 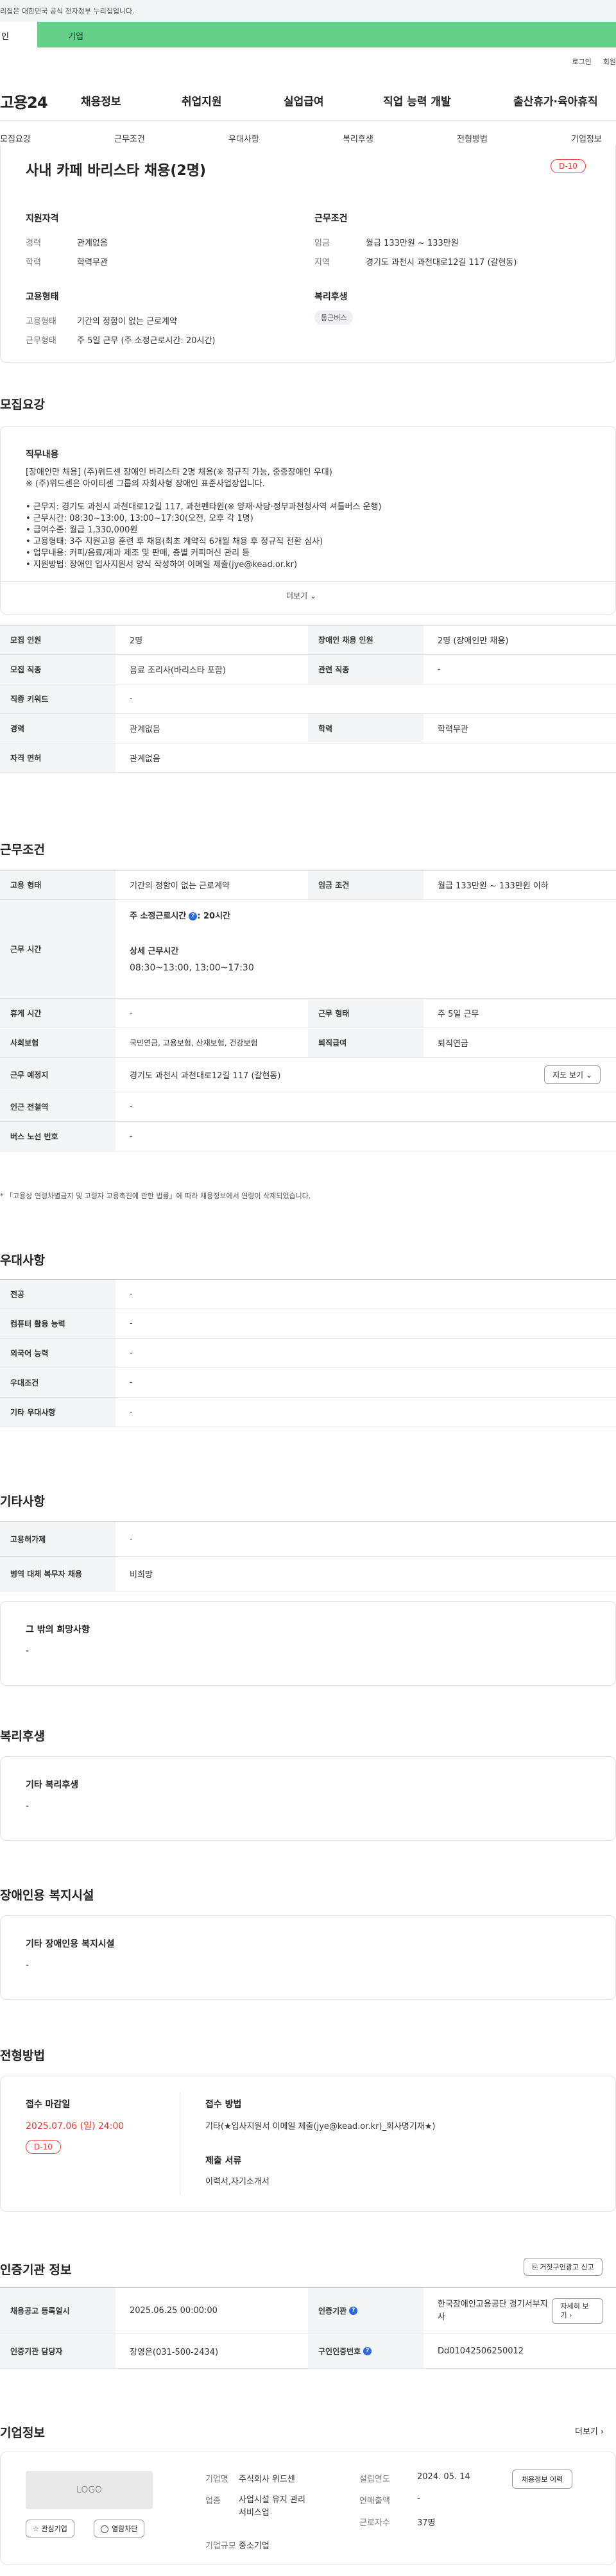 What do you see at coordinates (180, 886) in the screenshot?
I see `table-cell: 기간의 정함이 없는 근로계약` at bounding box center [180, 886].